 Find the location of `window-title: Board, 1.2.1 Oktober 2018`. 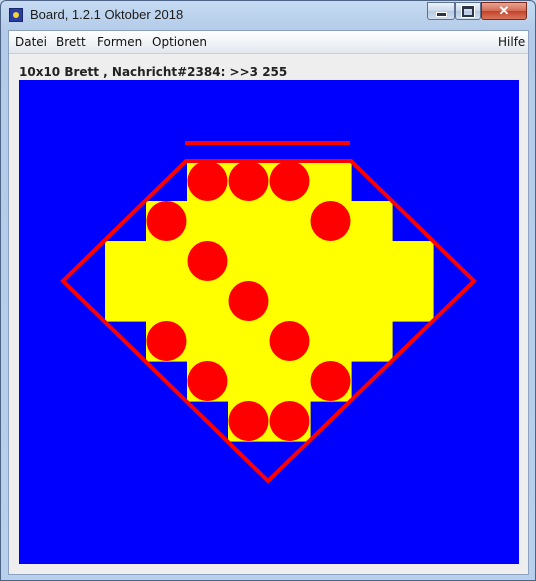

window-title: Board, 1.2.1 Oktober 2018 is located at coordinates (107, 14).